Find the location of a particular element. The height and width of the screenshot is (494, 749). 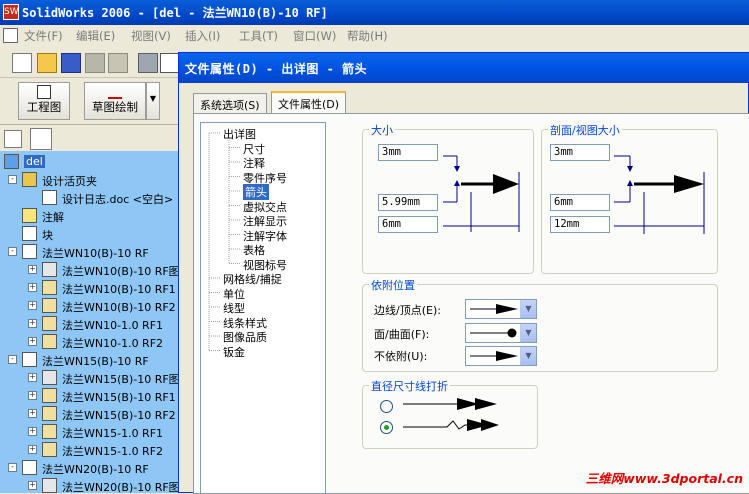

tree-item: + 法兰WN15(B)-10 RF1 is located at coordinates (89, 396).